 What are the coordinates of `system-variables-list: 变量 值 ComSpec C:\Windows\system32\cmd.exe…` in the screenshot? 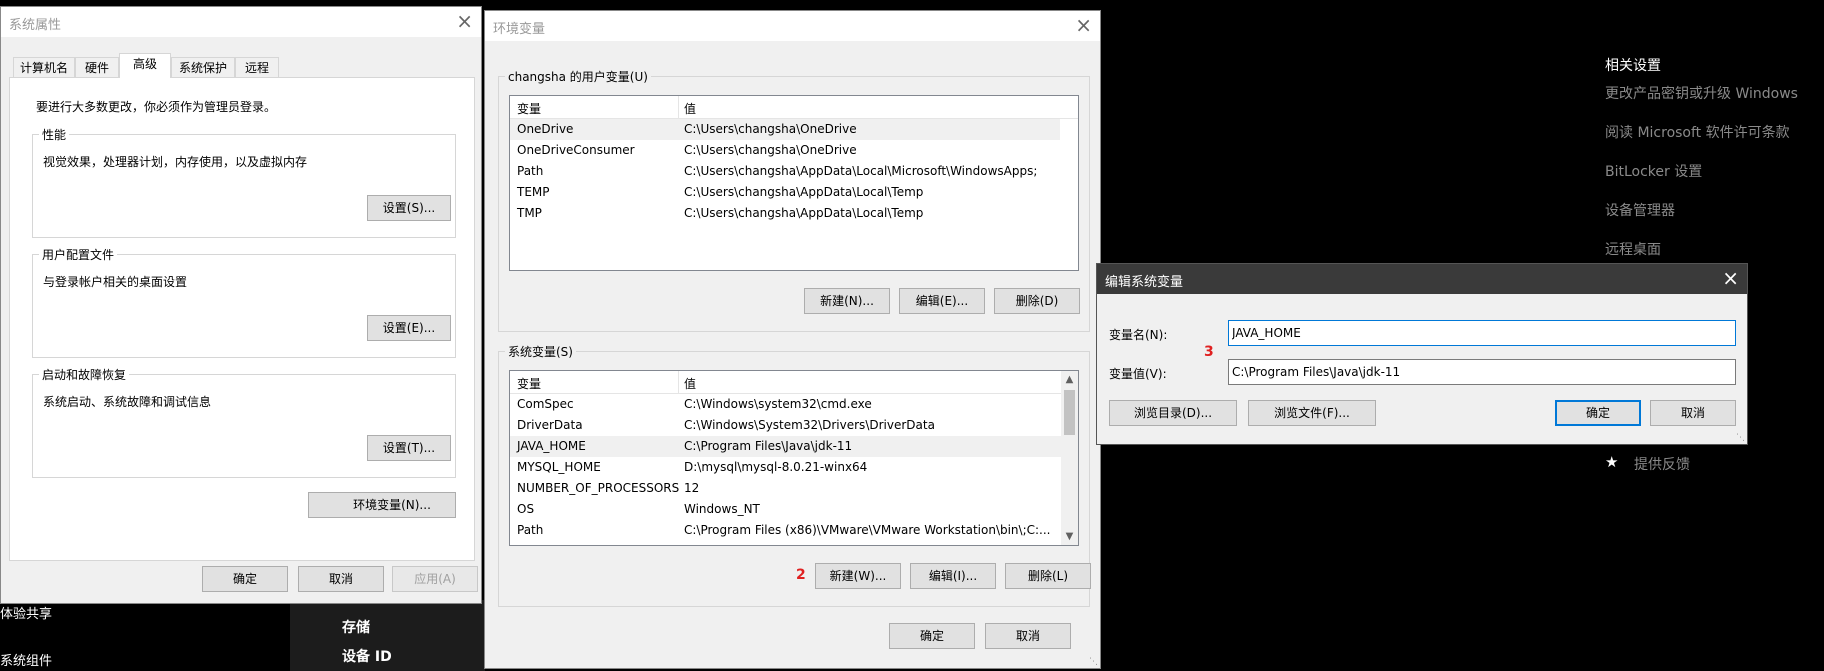 It's located at (794, 458).